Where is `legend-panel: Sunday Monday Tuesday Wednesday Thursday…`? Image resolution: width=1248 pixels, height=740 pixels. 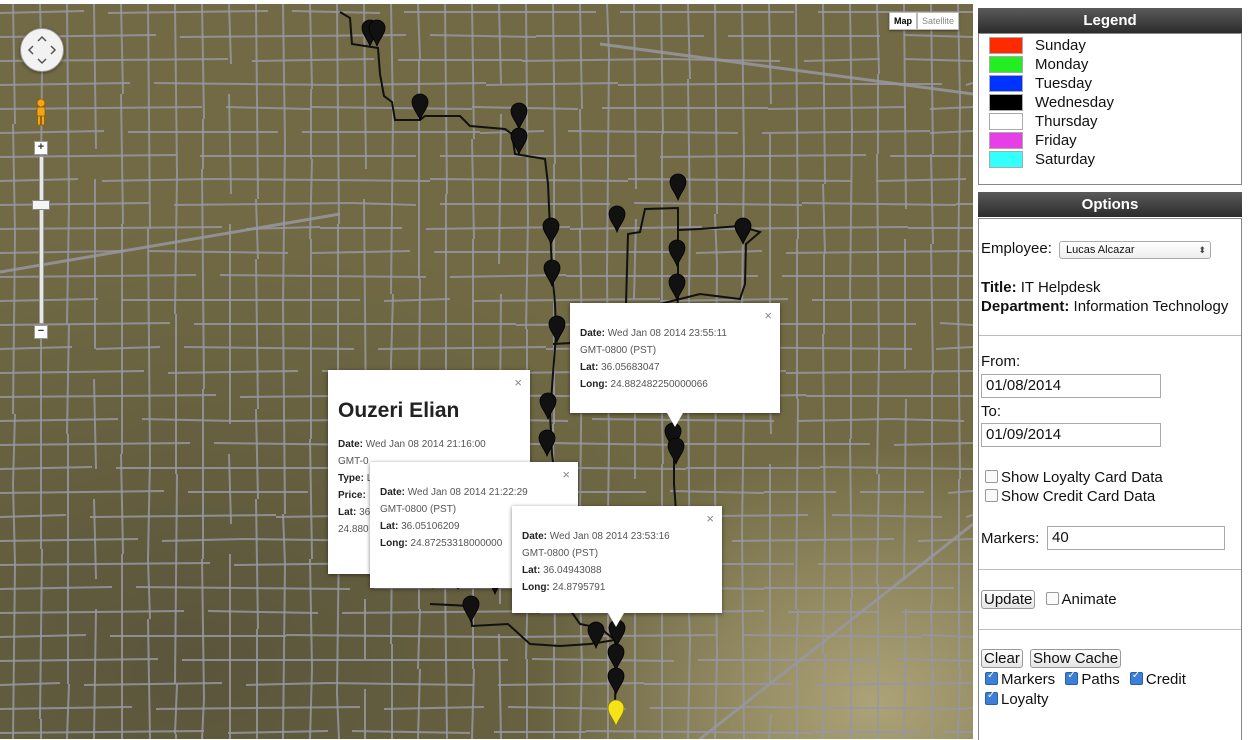
legend-panel: Sunday Monday Tuesday Wednesday Thursday… is located at coordinates (1110, 109).